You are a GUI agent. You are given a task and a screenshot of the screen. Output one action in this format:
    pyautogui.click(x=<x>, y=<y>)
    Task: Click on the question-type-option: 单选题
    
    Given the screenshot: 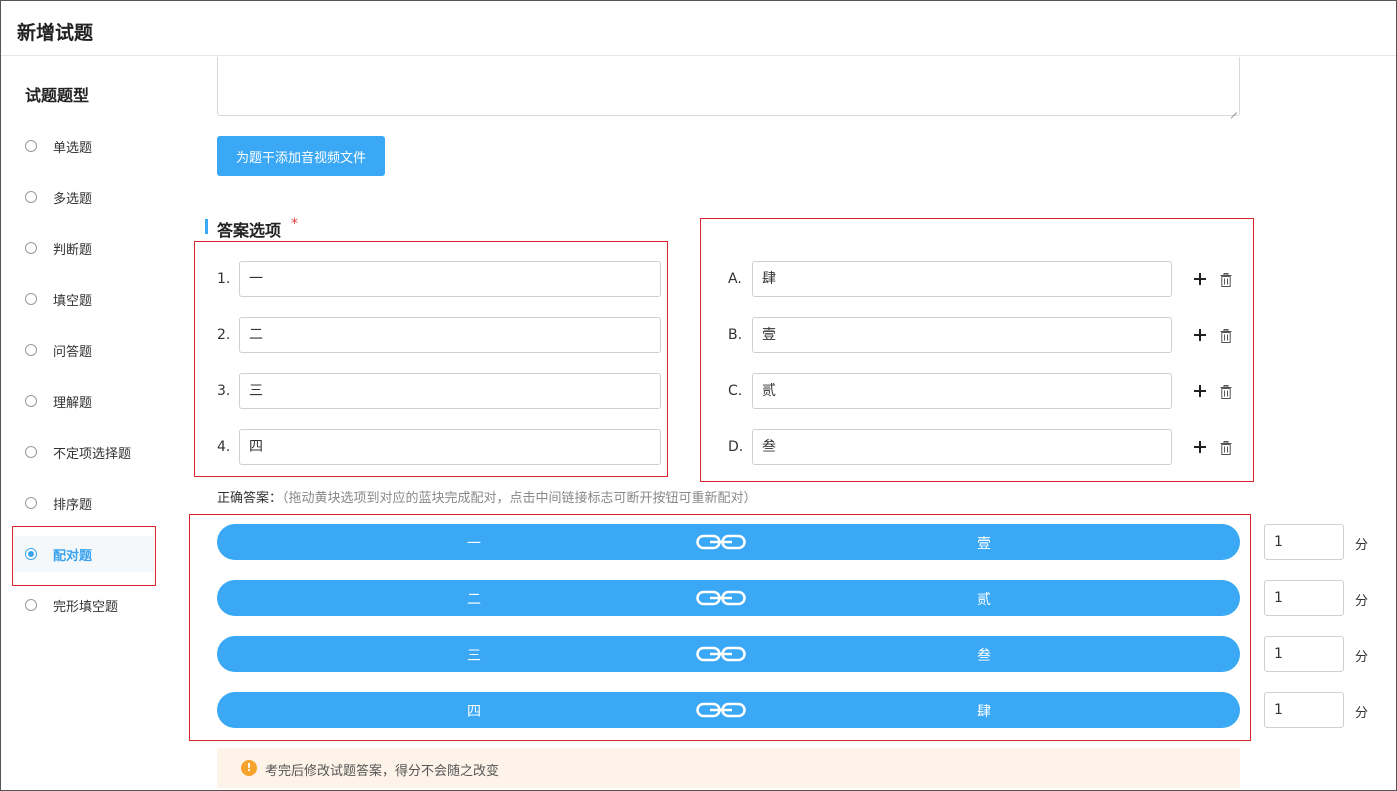 What is the action you would take?
    pyautogui.click(x=84, y=146)
    